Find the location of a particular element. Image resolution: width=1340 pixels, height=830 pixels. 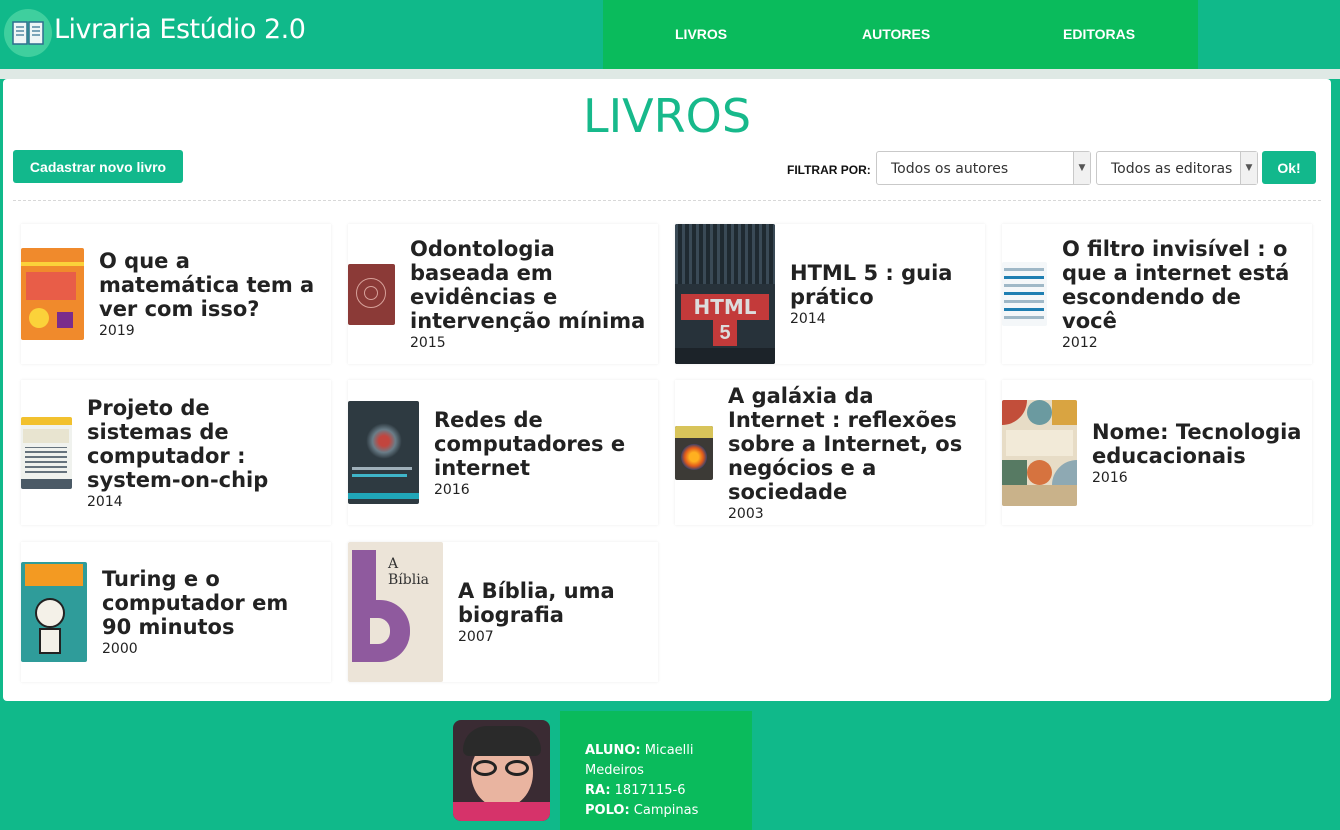

book-year: 2019 is located at coordinates (117, 331).